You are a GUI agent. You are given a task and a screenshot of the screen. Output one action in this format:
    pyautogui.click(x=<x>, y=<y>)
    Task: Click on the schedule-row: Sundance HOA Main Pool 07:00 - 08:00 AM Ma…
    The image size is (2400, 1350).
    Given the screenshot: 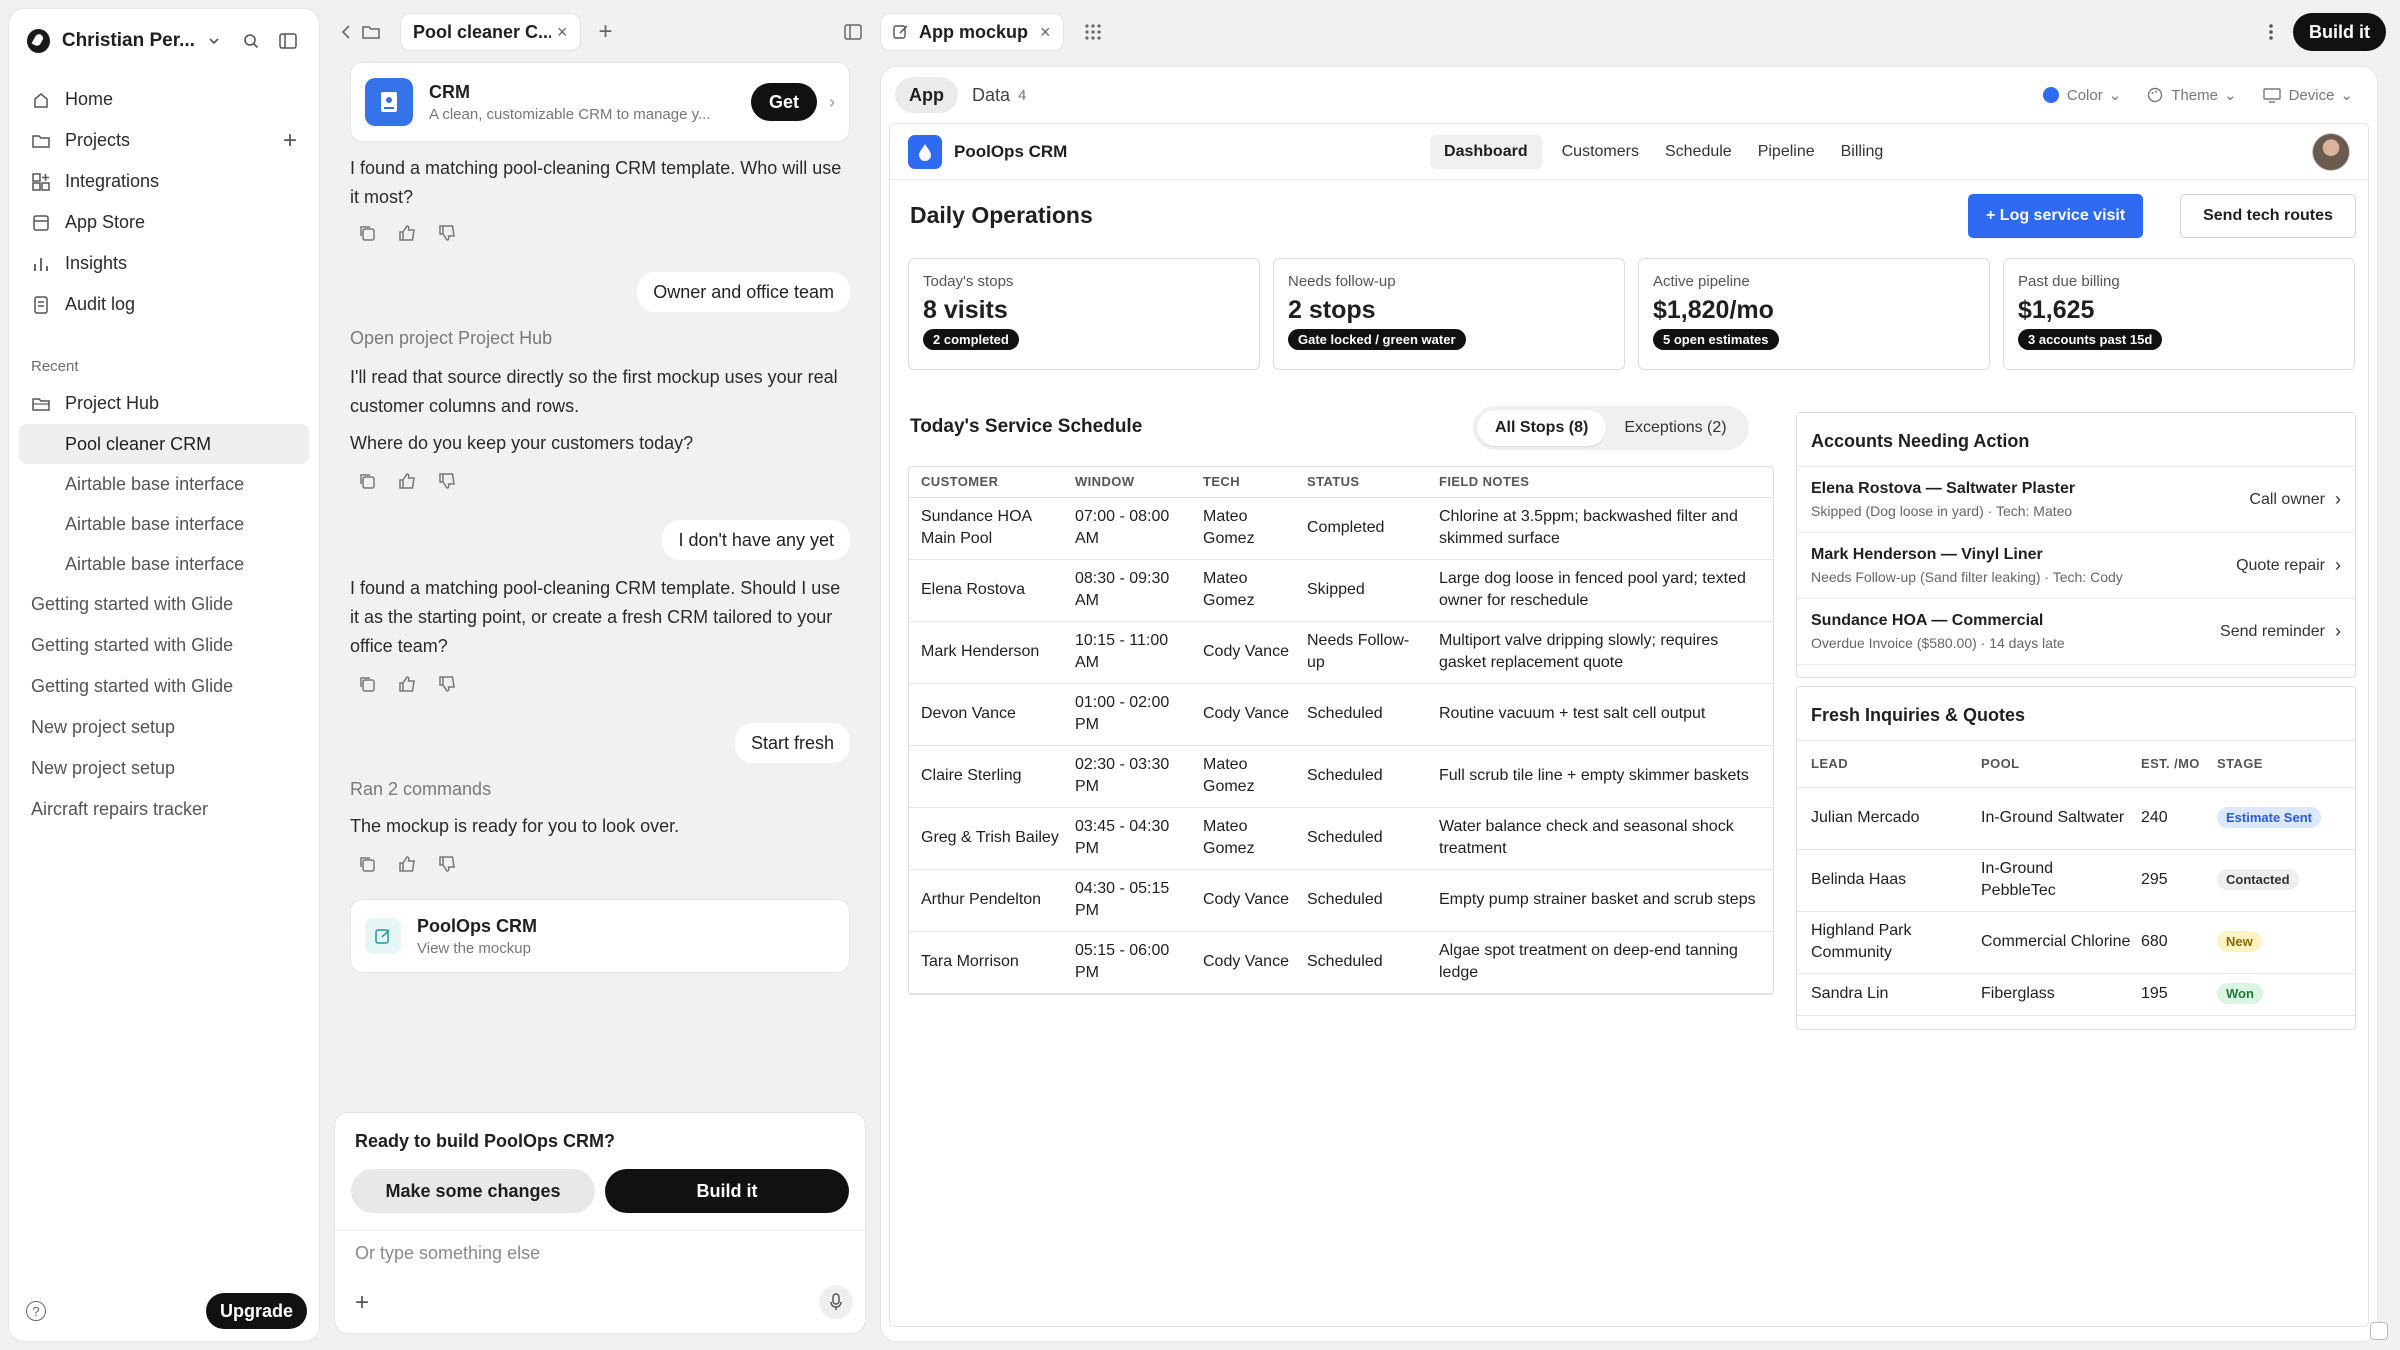 What is the action you would take?
    pyautogui.click(x=1341, y=528)
    